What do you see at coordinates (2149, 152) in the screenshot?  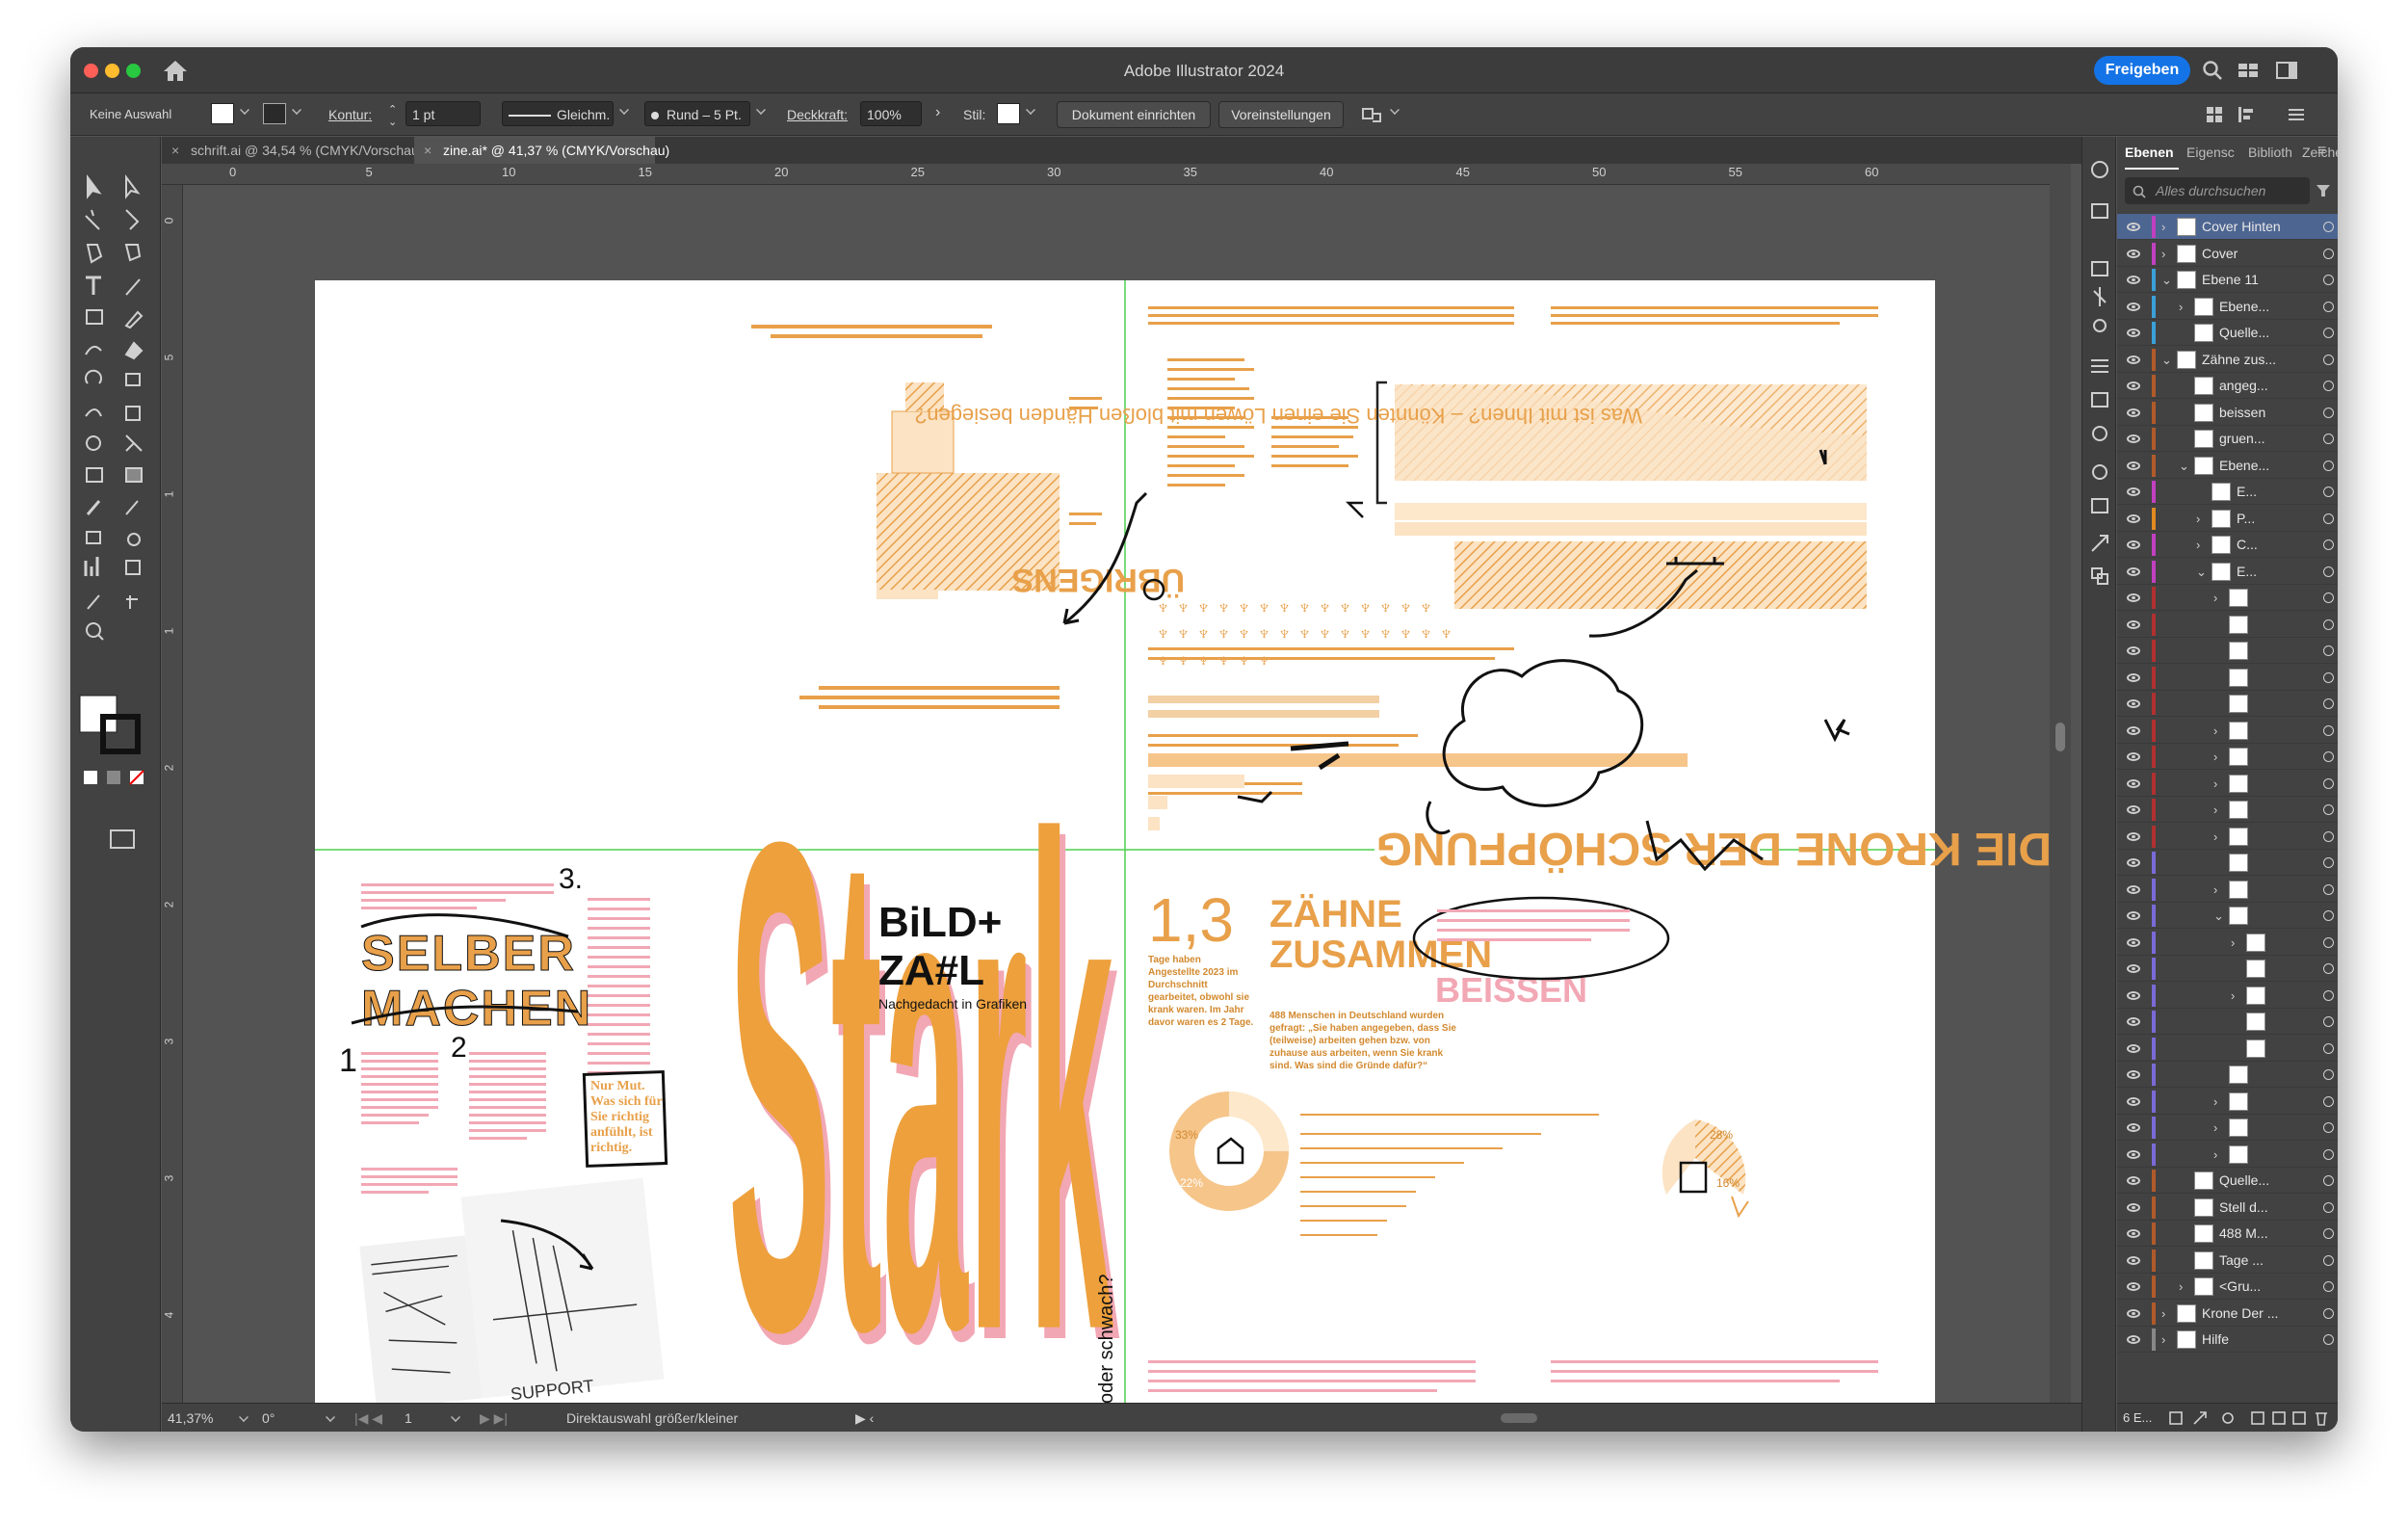 I see `tab-layers: Ebenen` at bounding box center [2149, 152].